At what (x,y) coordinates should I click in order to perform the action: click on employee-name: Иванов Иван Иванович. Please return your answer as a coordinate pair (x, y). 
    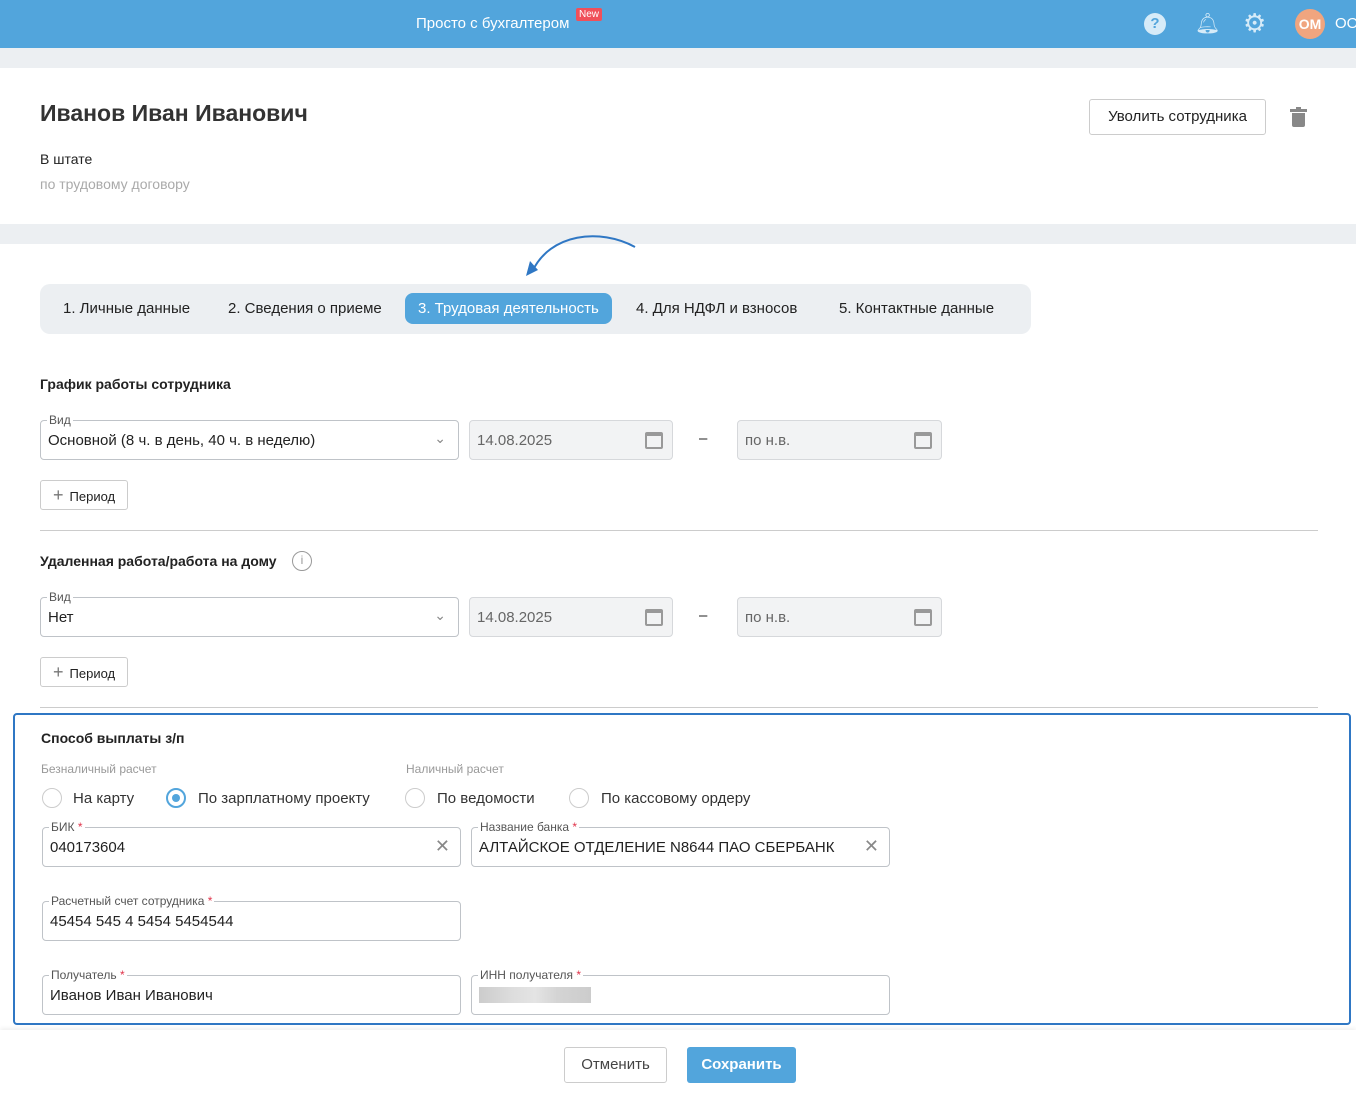
    Looking at the image, I should click on (174, 113).